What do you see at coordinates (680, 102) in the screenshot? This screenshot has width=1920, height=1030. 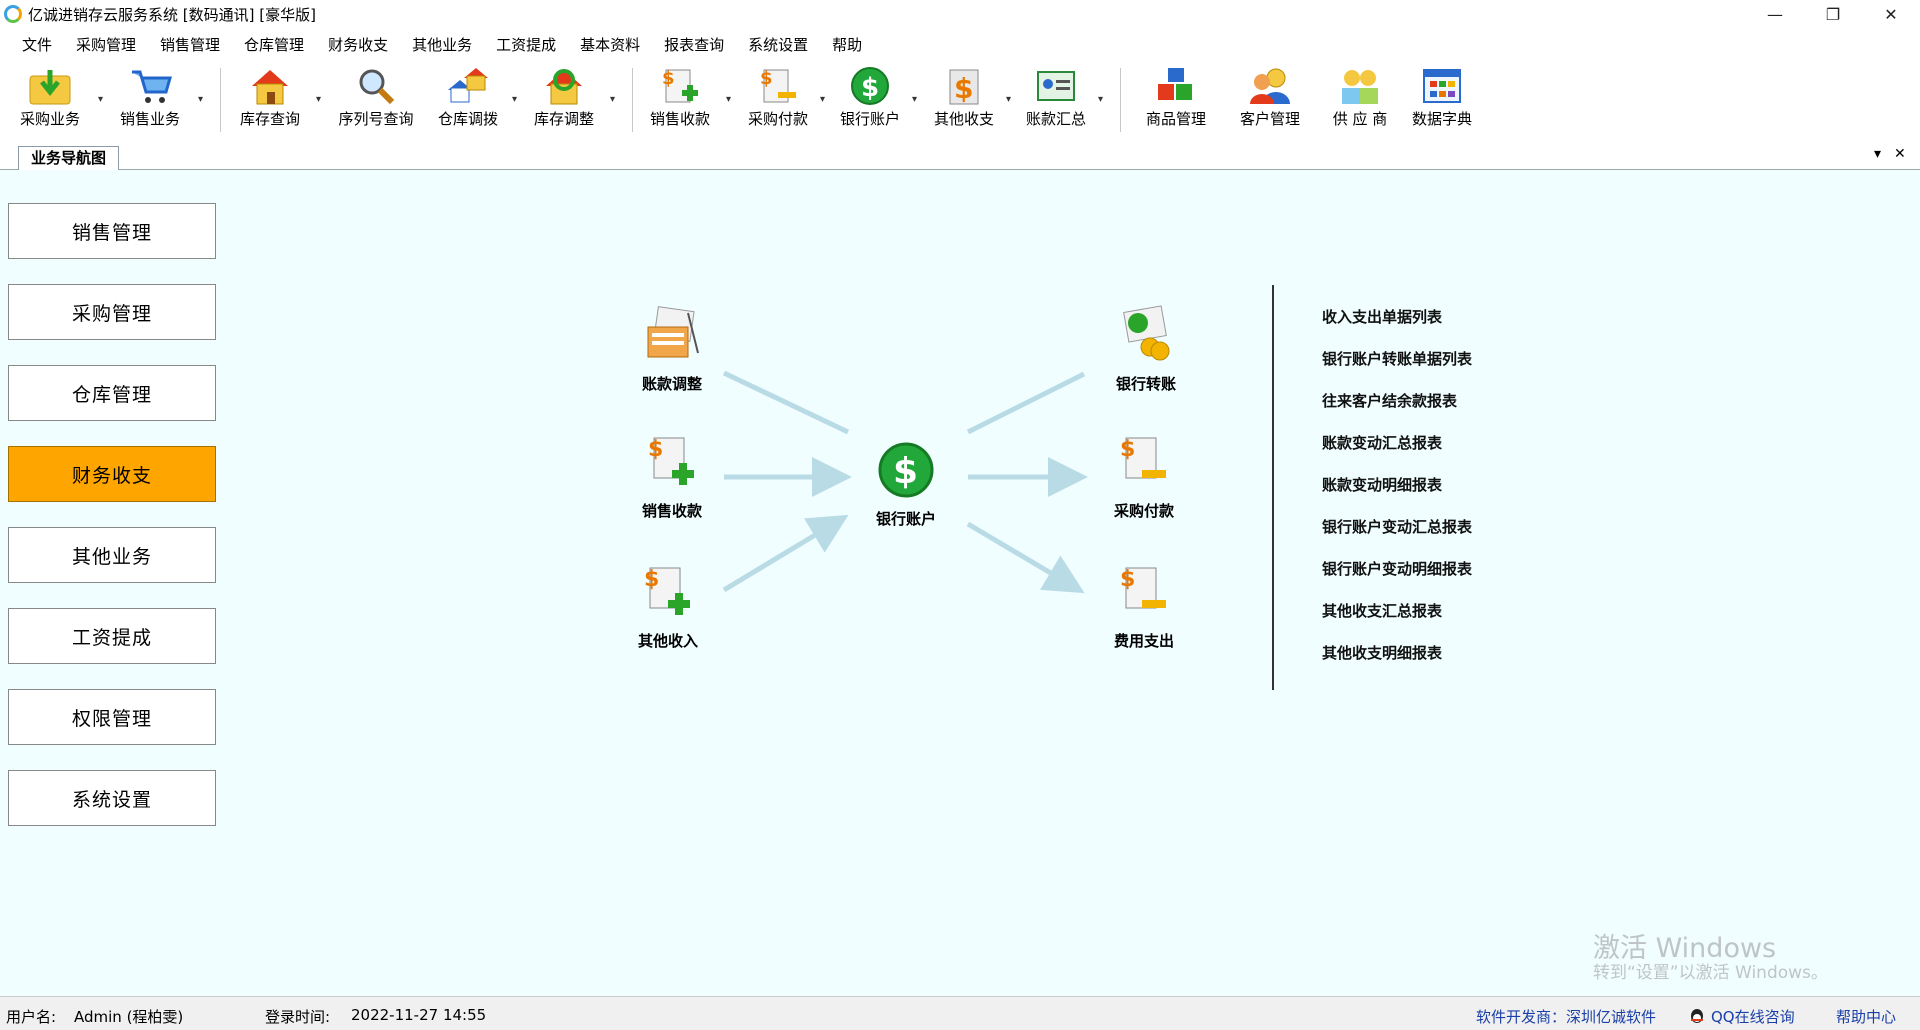 I see `sales-receipt-button: $ 销售收款` at bounding box center [680, 102].